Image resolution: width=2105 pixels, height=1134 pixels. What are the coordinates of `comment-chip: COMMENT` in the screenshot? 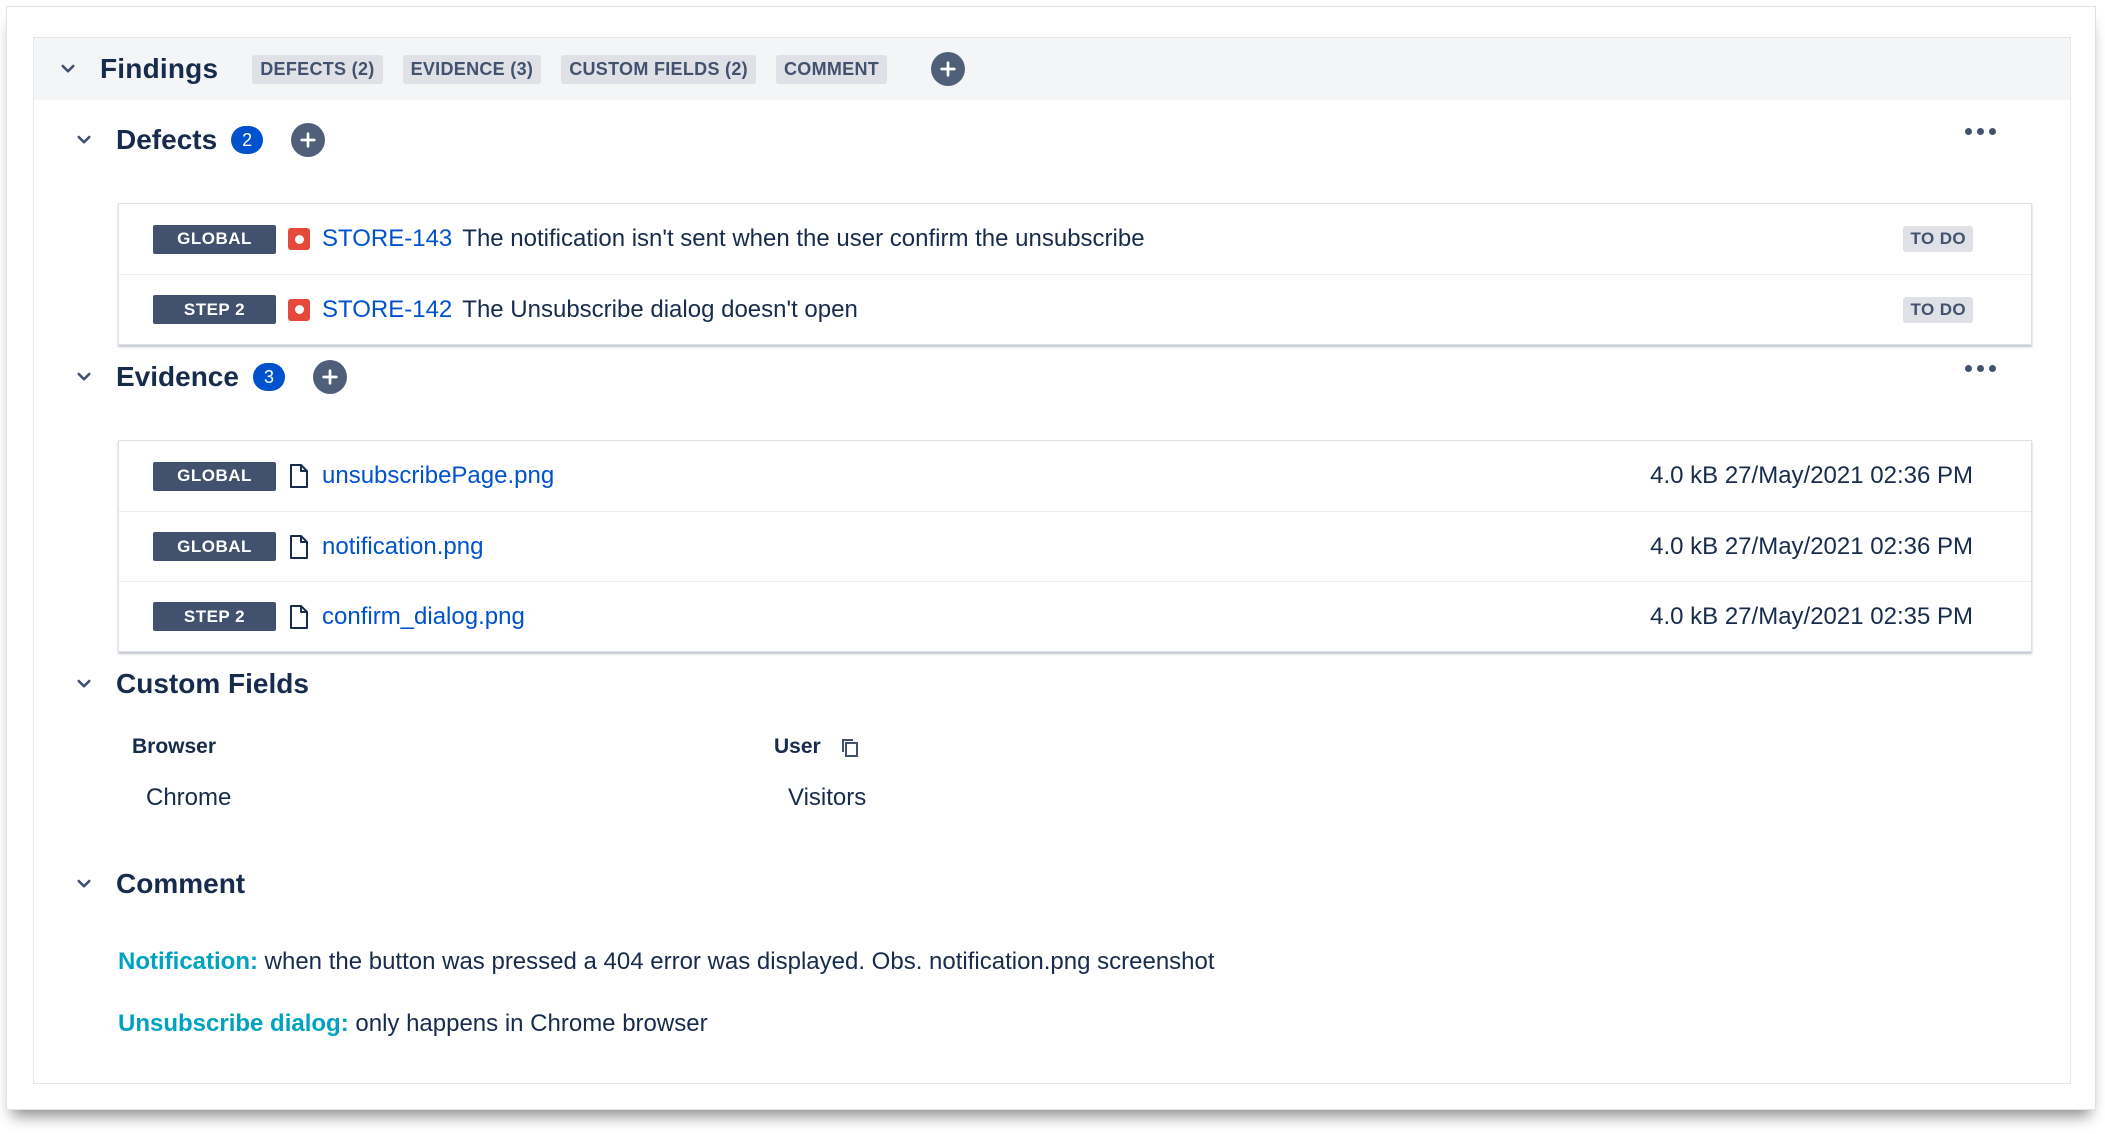 It's located at (831, 69).